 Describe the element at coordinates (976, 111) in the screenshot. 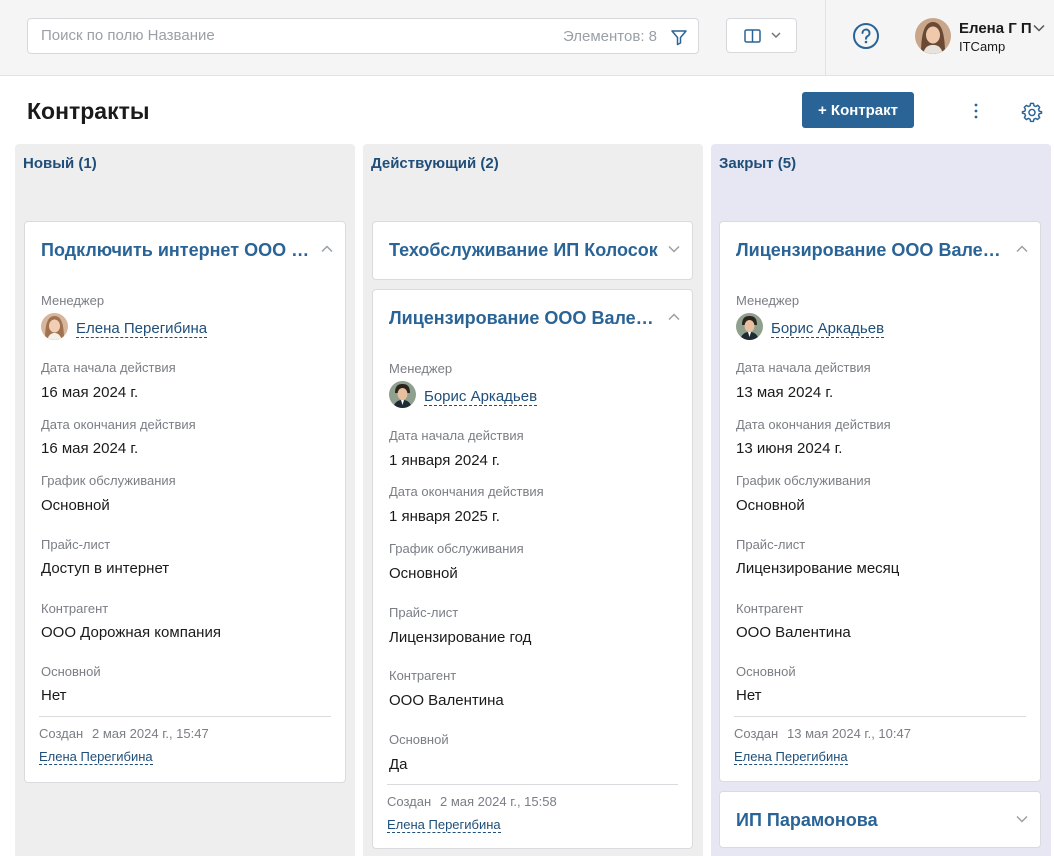

I see `more-vertical-icon` at that location.